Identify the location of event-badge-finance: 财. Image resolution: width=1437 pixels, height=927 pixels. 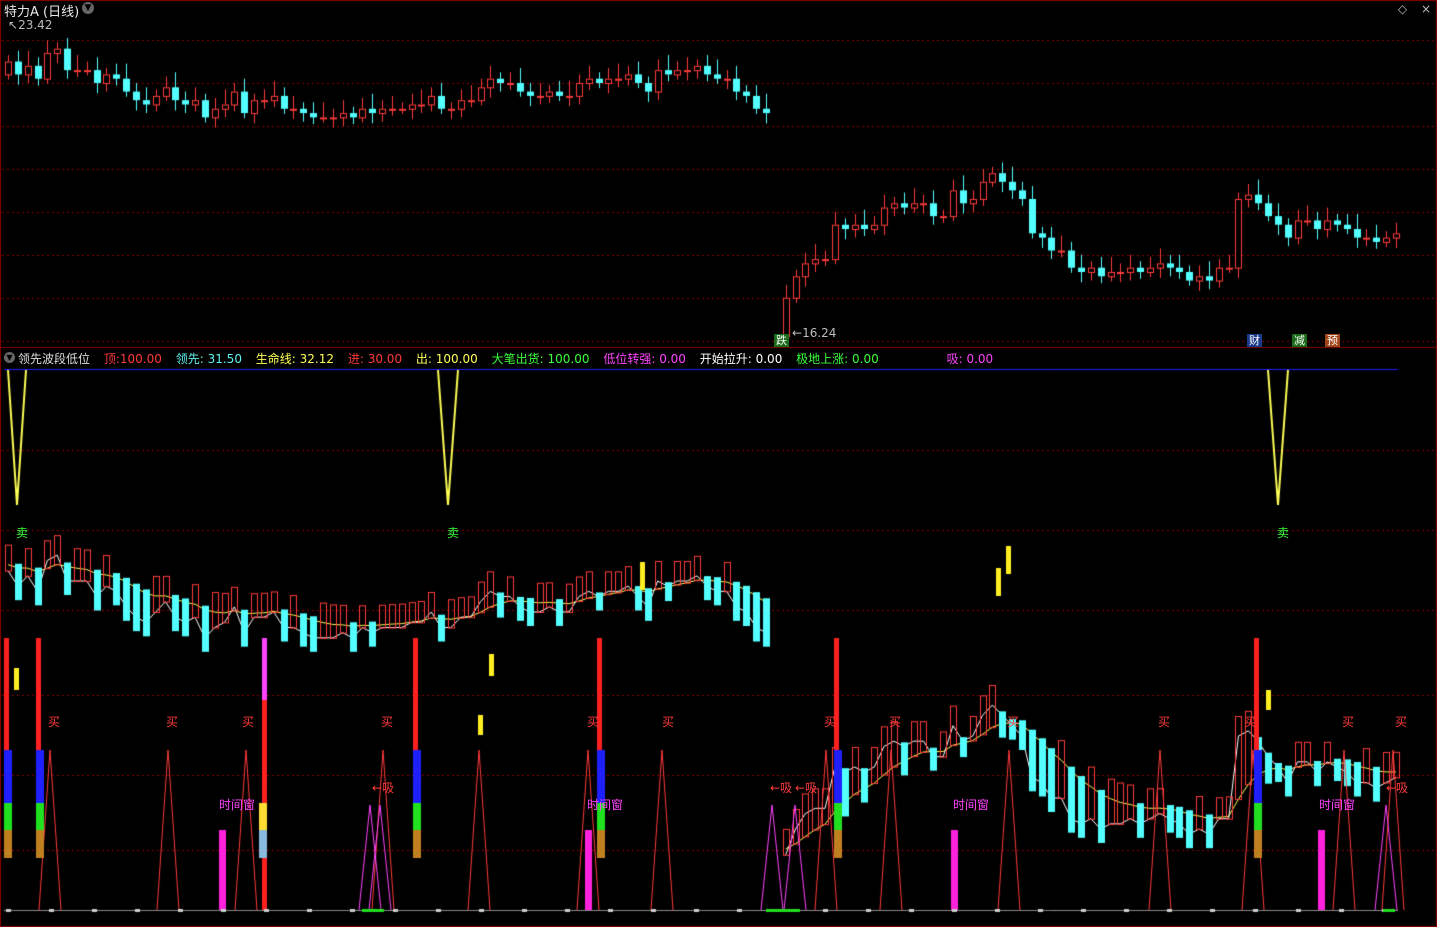
(1254, 340).